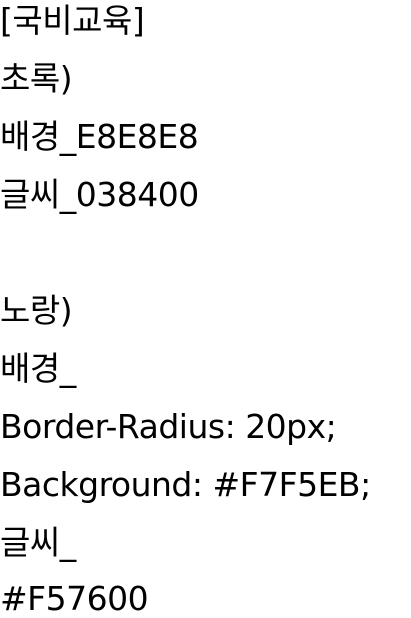 This screenshot has height=618, width=411. What do you see at coordinates (36, 310) in the screenshot?
I see `yellow-section-title: 노랑)` at bounding box center [36, 310].